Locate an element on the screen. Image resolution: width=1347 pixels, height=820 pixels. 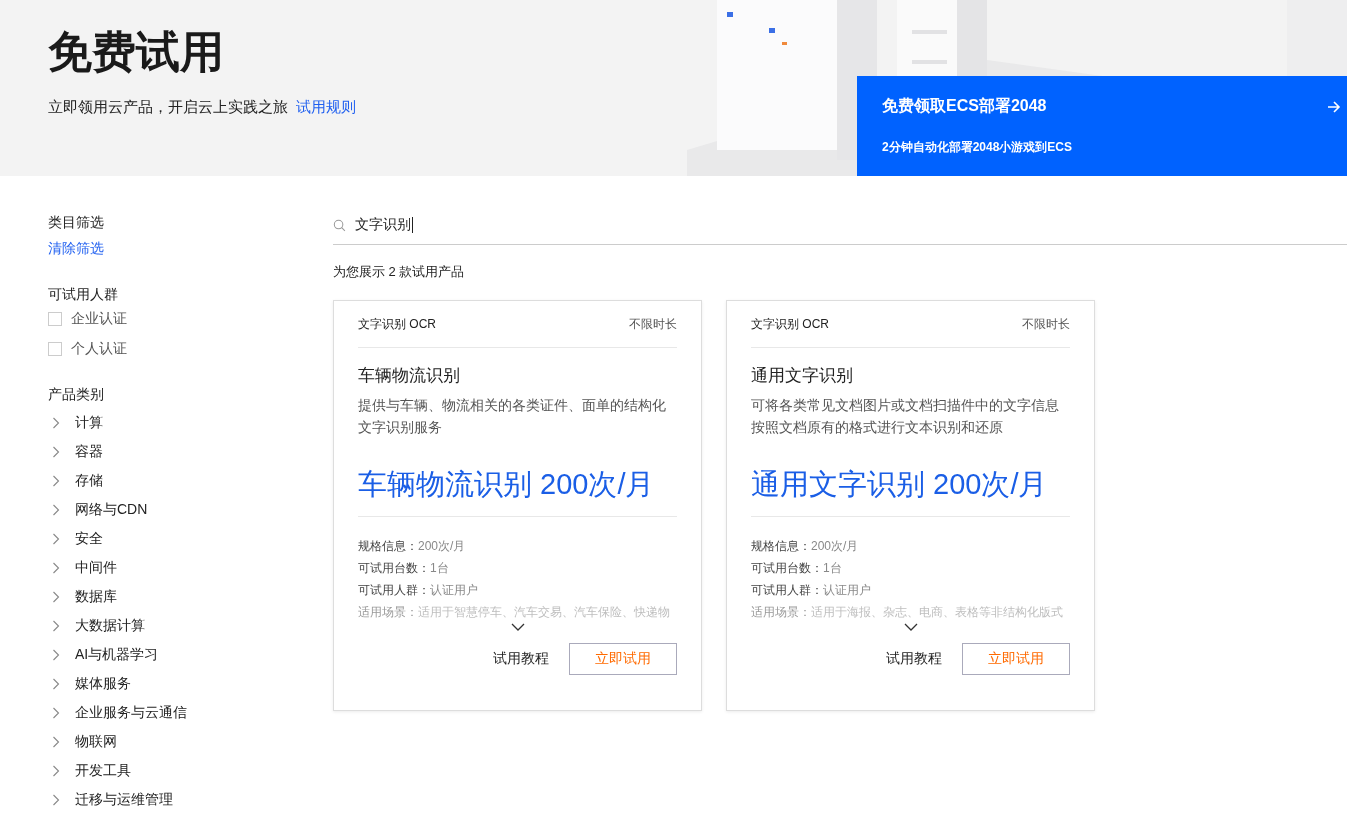
checkbox-label: 企业认证 is located at coordinates (99, 319).